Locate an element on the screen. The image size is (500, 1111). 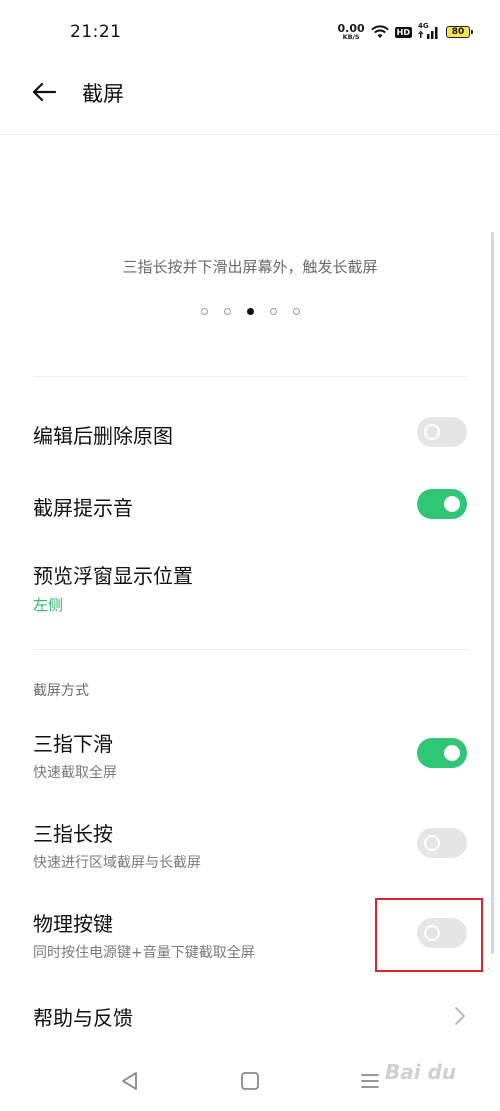
status-bar: 21:21 0.00 KB/S HD 4G 80 is located at coordinates (250, 32).